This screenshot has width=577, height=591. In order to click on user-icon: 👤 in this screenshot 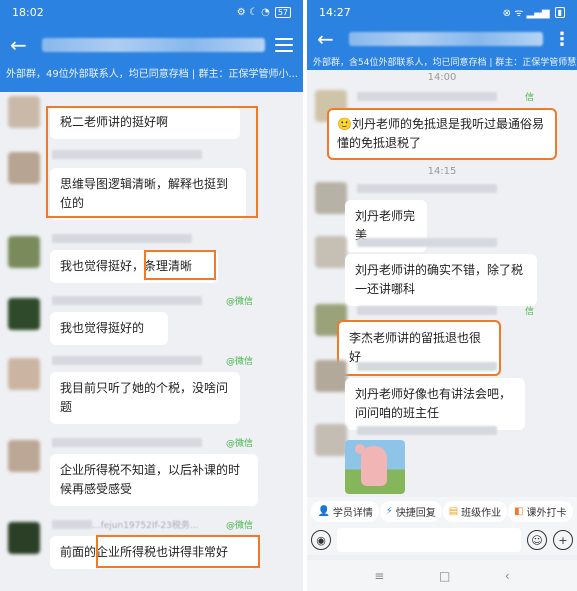, I will do `click(323, 511)`.